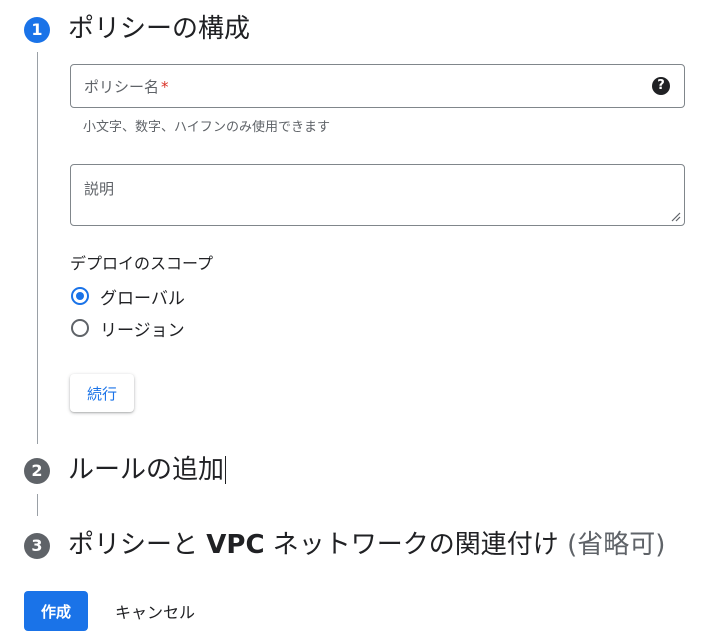 Image resolution: width=715 pixels, height=644 pixels. What do you see at coordinates (377, 195) in the screenshot?
I see `description-field: 説明` at bounding box center [377, 195].